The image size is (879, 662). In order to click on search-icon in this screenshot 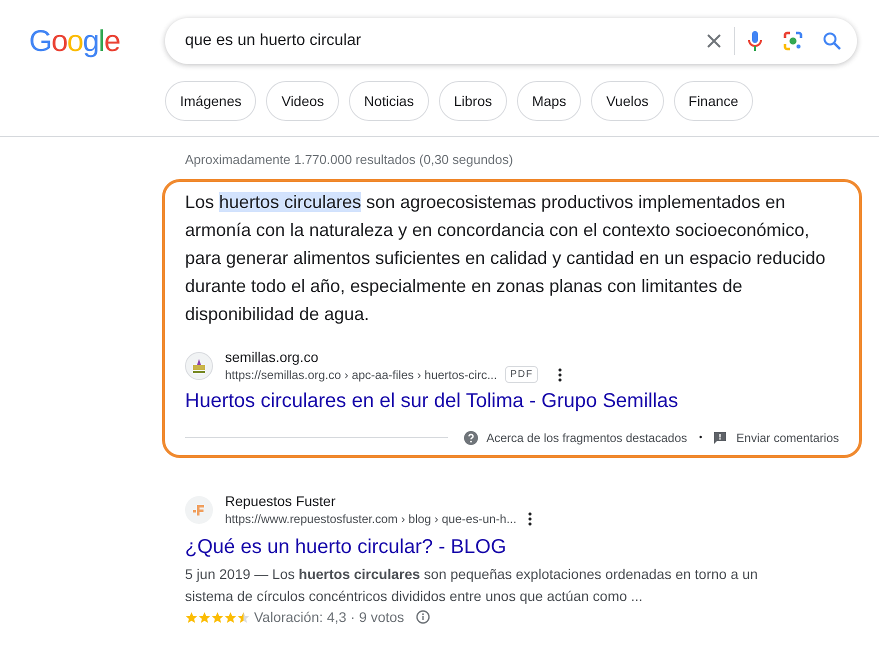, I will do `click(832, 41)`.